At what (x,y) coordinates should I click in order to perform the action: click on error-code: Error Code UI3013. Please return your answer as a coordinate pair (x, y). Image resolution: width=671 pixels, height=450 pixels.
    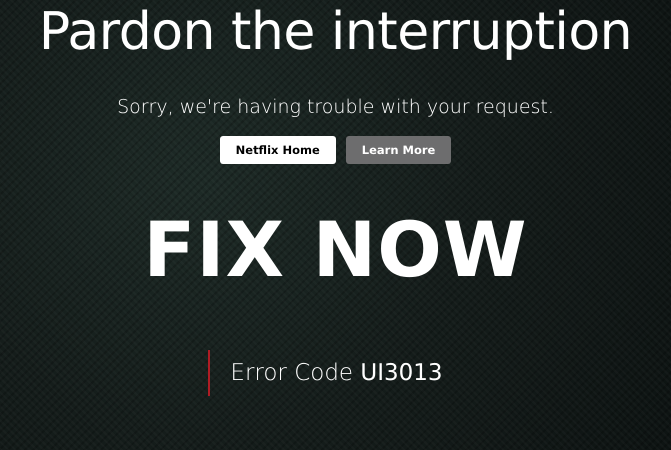
    Looking at the image, I should click on (336, 373).